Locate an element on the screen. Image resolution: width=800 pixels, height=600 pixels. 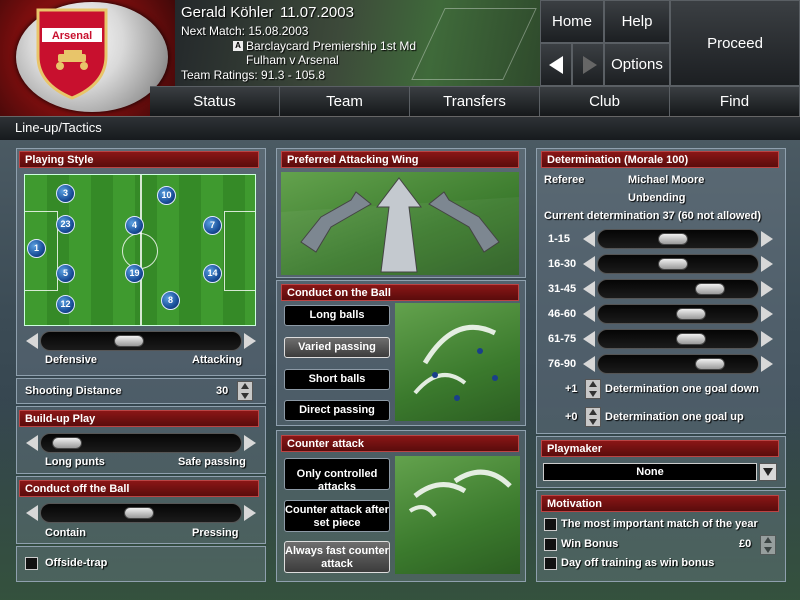
conduct-off-slider is located at coordinates (141, 513).